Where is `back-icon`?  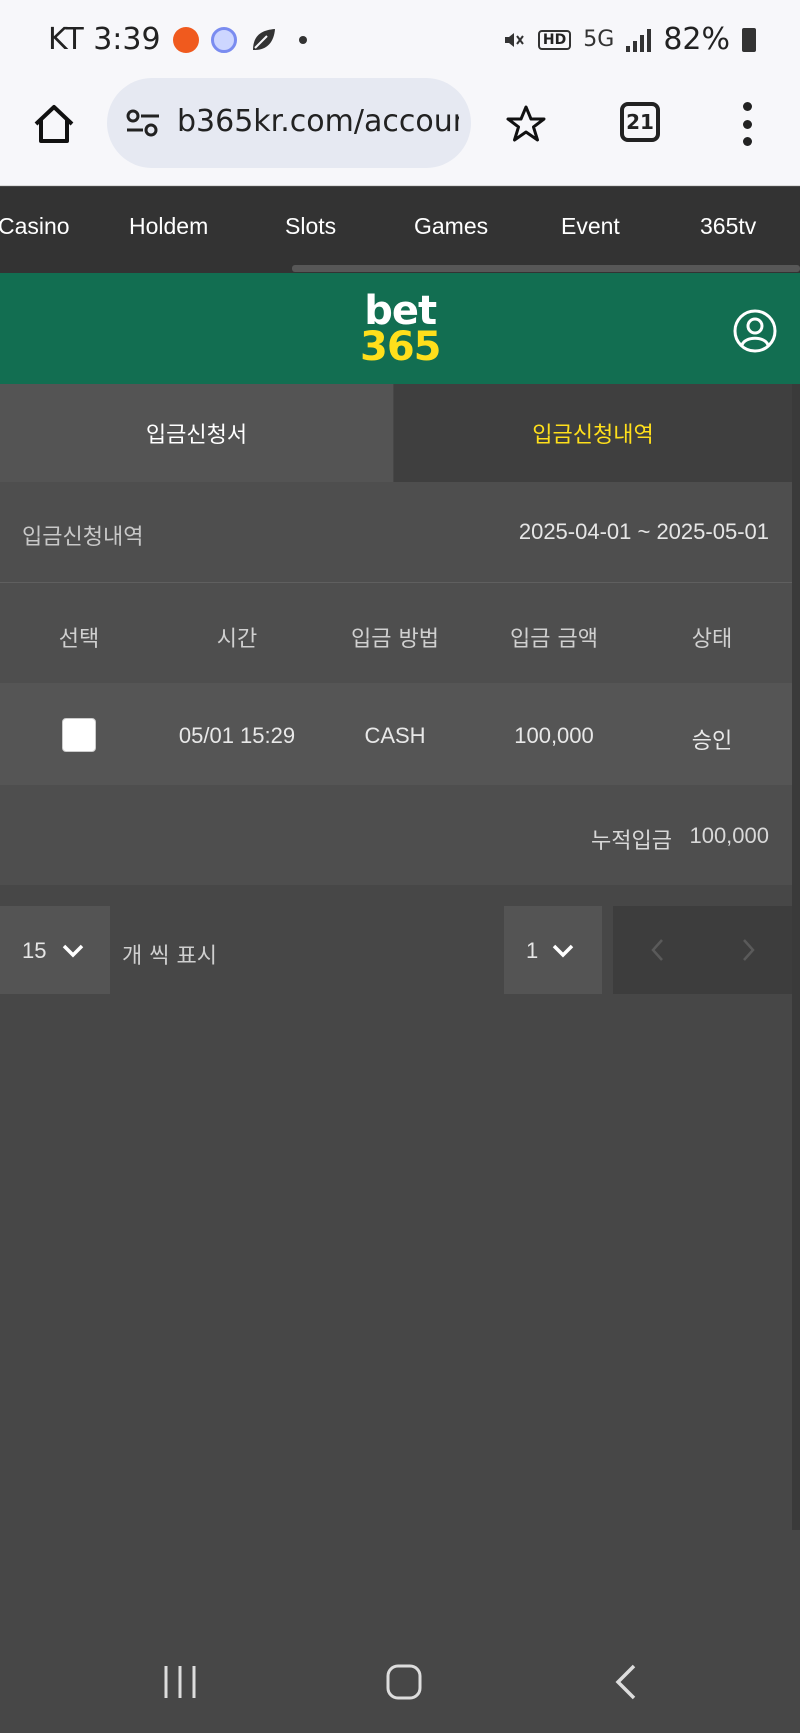
back-icon is located at coordinates (628, 1682).